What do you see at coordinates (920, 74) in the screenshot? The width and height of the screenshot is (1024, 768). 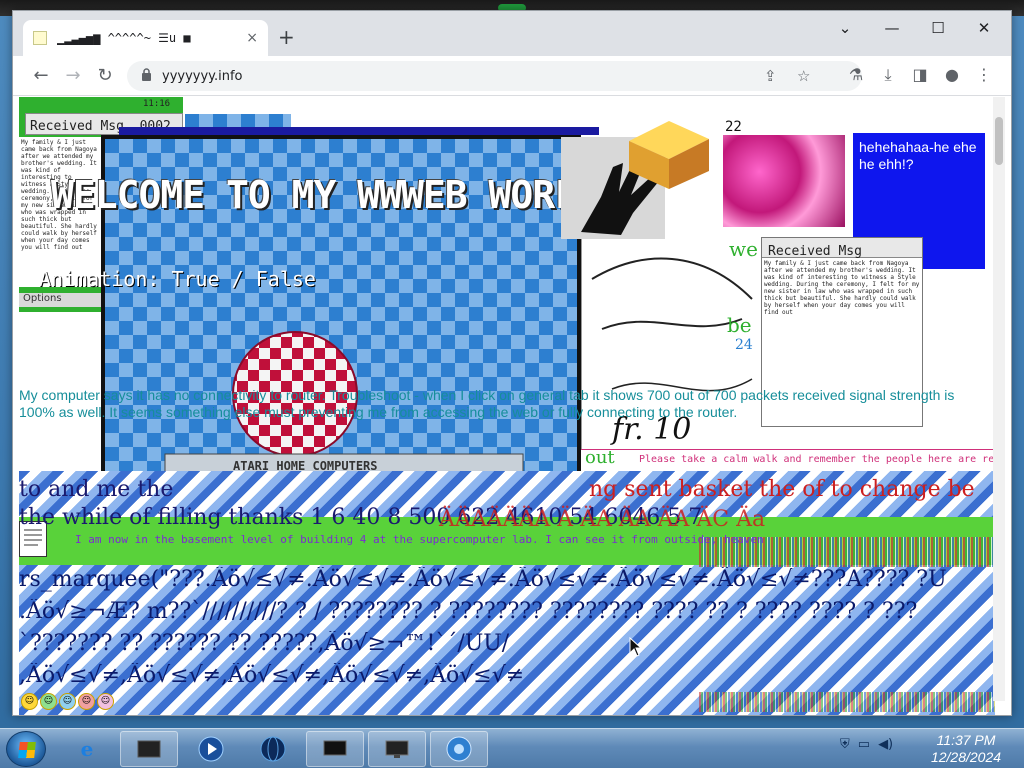 I see `sidebar-icon: ◨` at bounding box center [920, 74].